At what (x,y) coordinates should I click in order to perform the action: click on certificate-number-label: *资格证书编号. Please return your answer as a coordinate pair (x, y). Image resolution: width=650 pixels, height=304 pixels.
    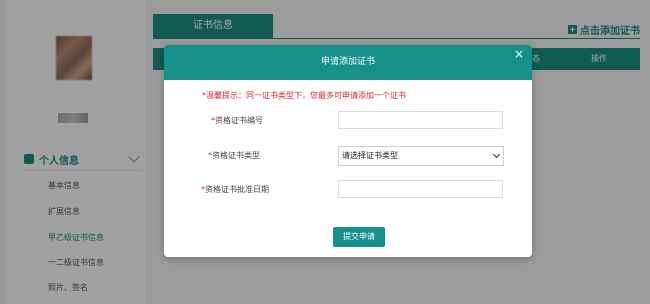
    Looking at the image, I should click on (237, 121).